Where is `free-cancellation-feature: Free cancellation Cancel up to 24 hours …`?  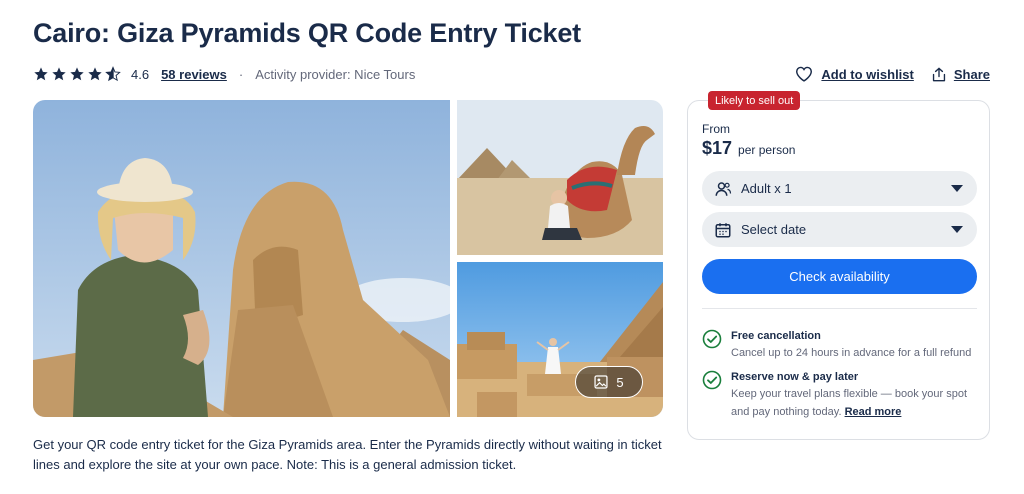 free-cancellation-feature: Free cancellation Cancel up to 24 hours … is located at coordinates (842, 345).